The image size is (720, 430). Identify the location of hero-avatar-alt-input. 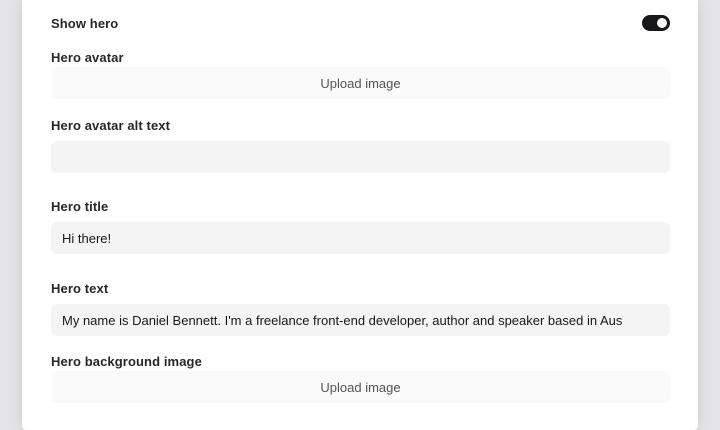
(360, 157).